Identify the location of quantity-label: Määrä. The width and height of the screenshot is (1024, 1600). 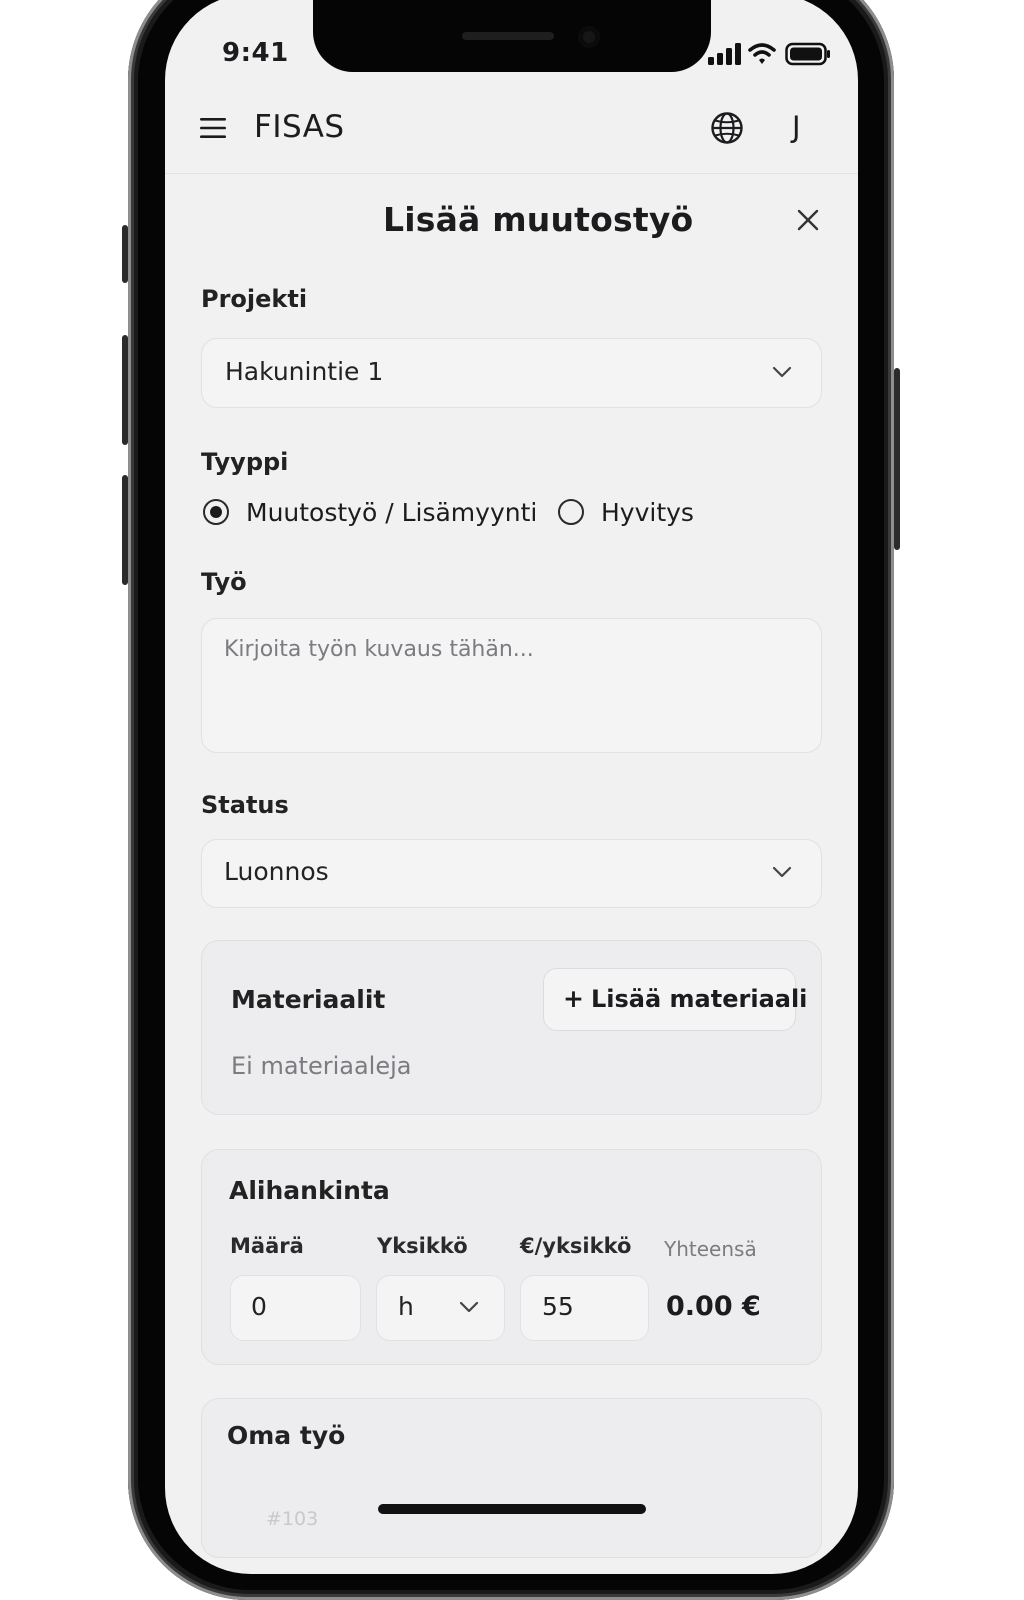
(267, 1246).